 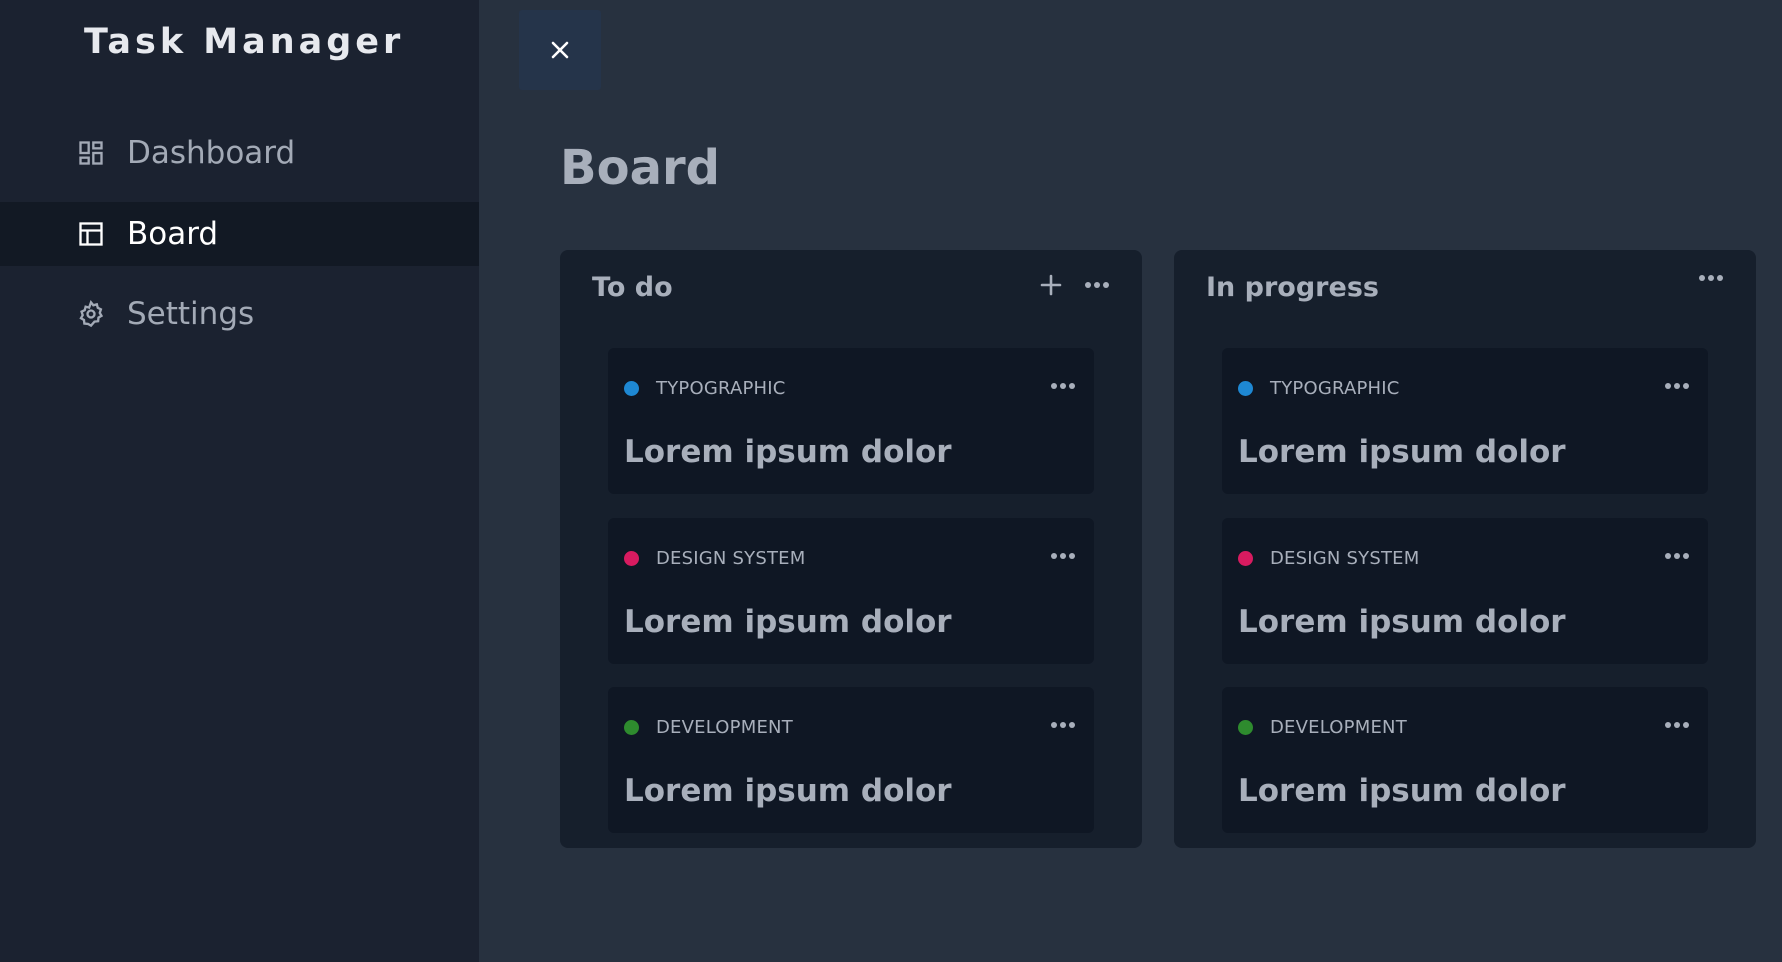 What do you see at coordinates (91, 314) in the screenshot?
I see `gear-icon` at bounding box center [91, 314].